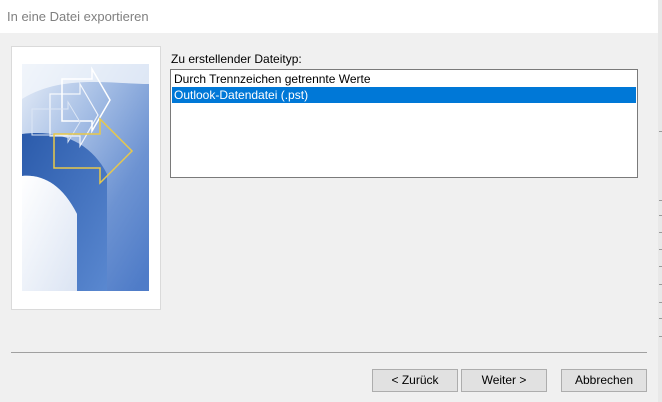  Describe the element at coordinates (236, 59) in the screenshot. I see `file-type-label: Zu erstellender Dateityp:` at that location.